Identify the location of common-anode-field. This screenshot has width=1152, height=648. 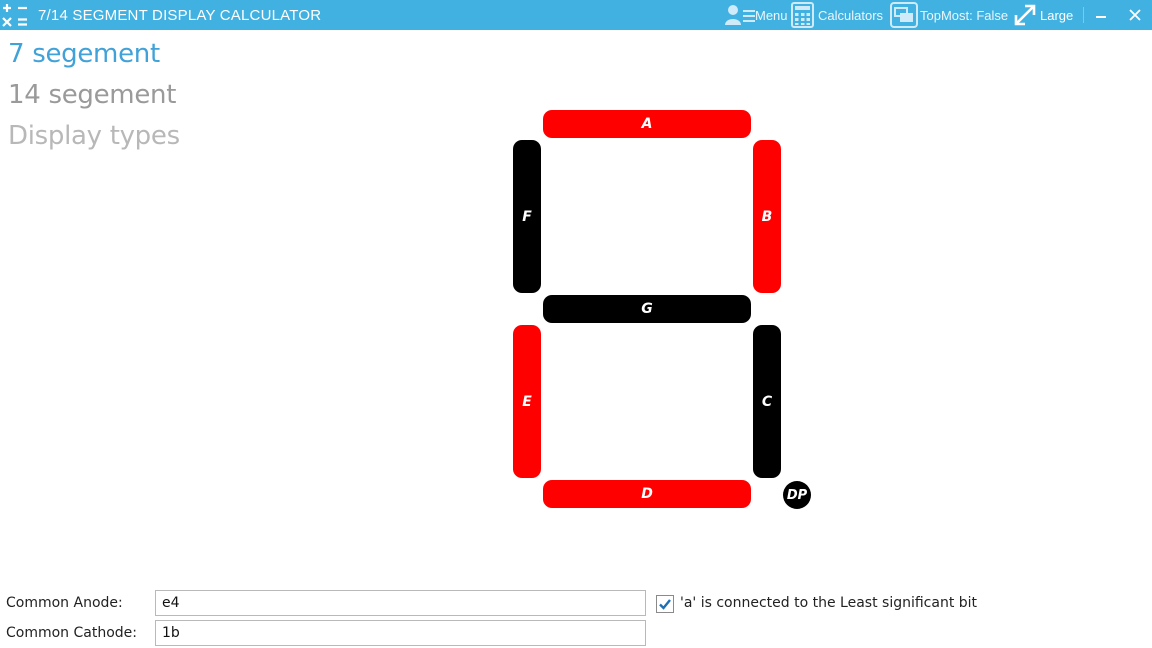
(400, 603).